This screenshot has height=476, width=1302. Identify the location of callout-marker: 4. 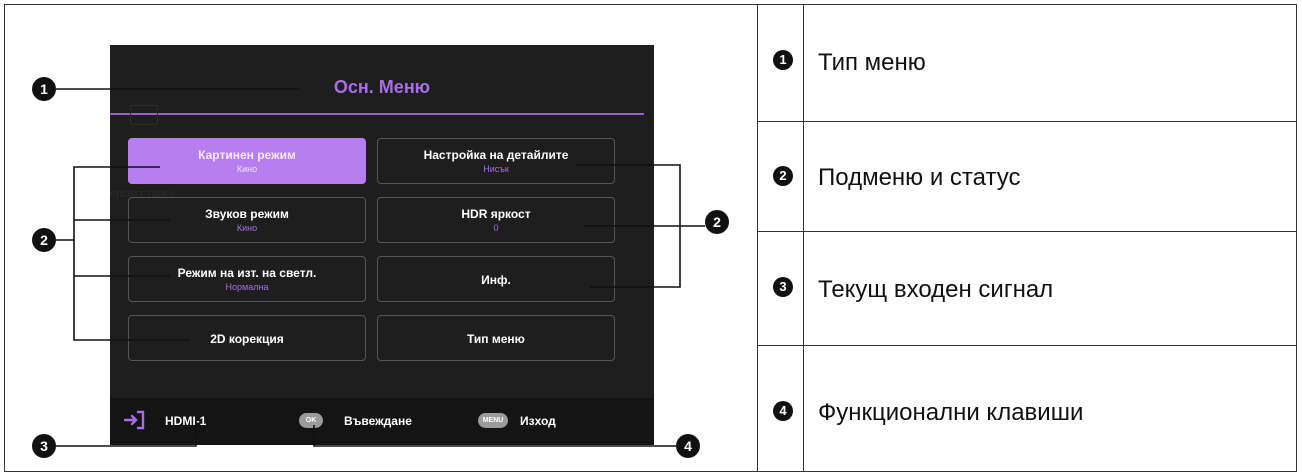
(688, 446).